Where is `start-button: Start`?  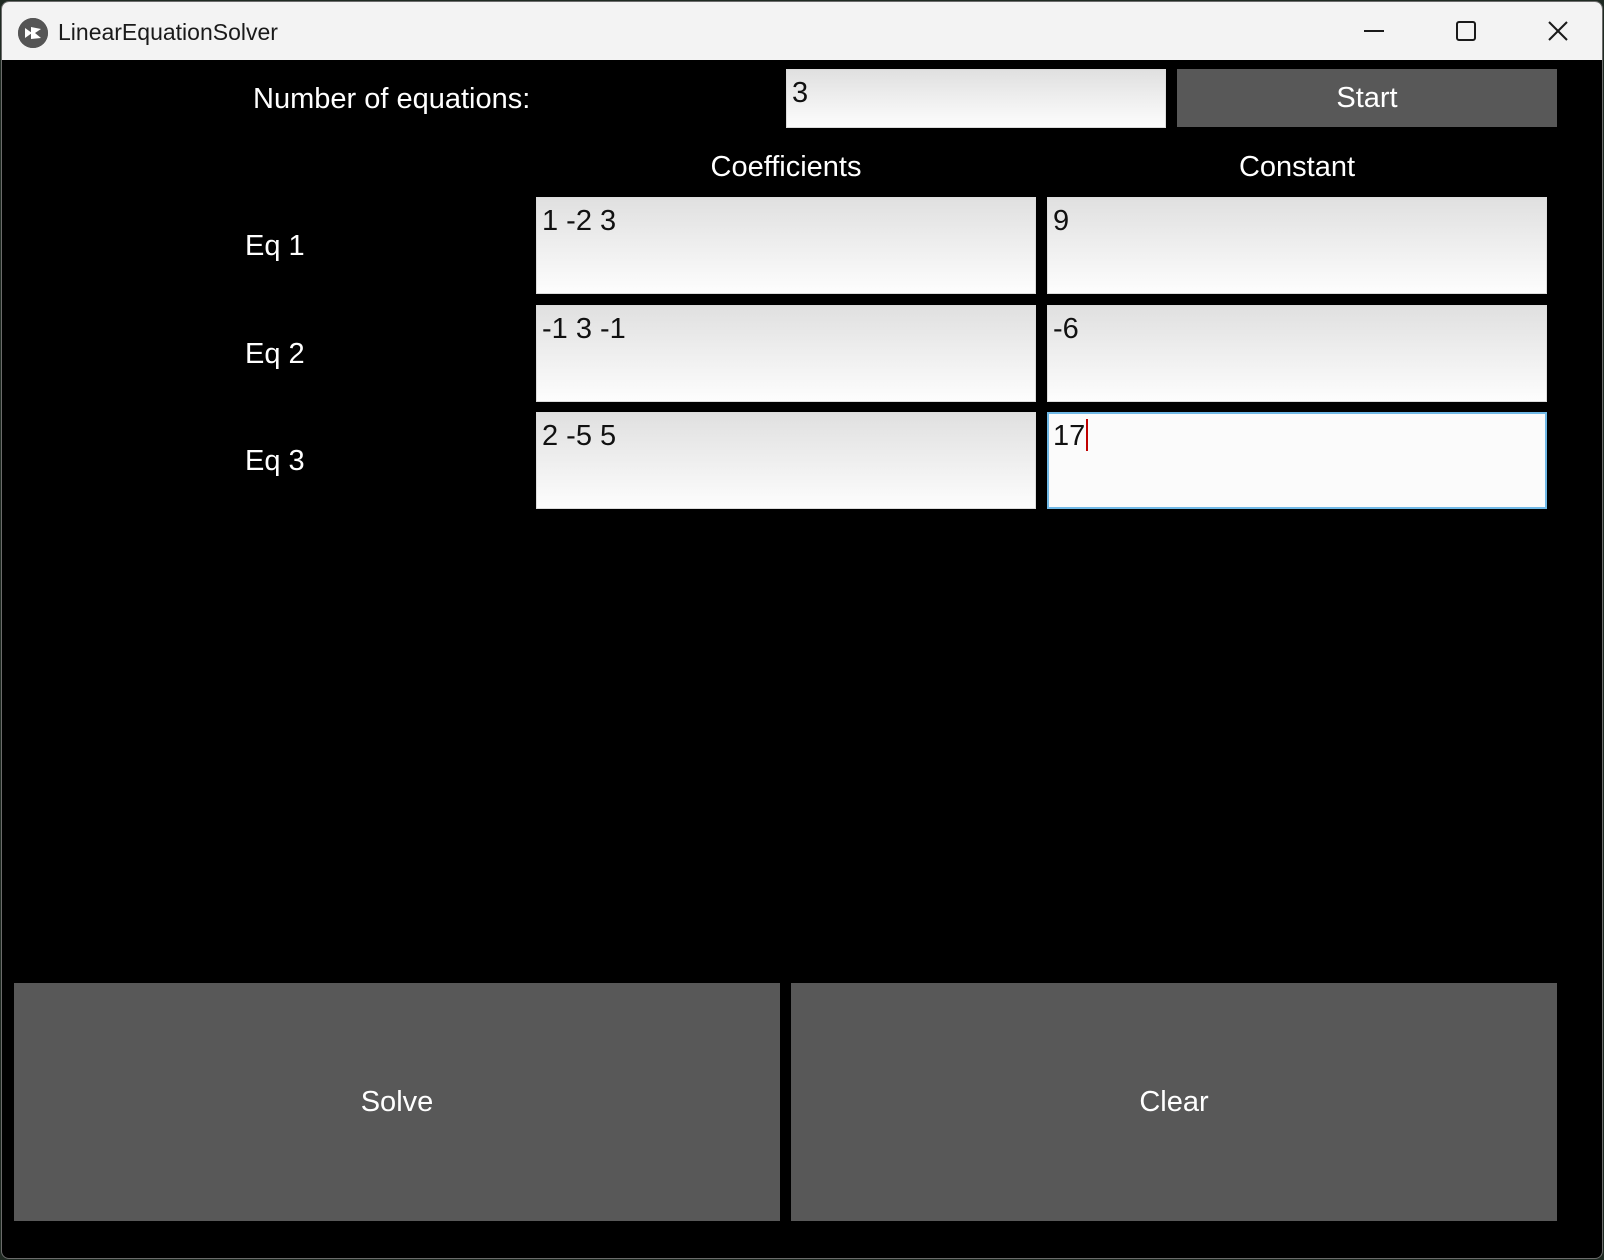
start-button: Start is located at coordinates (1367, 98).